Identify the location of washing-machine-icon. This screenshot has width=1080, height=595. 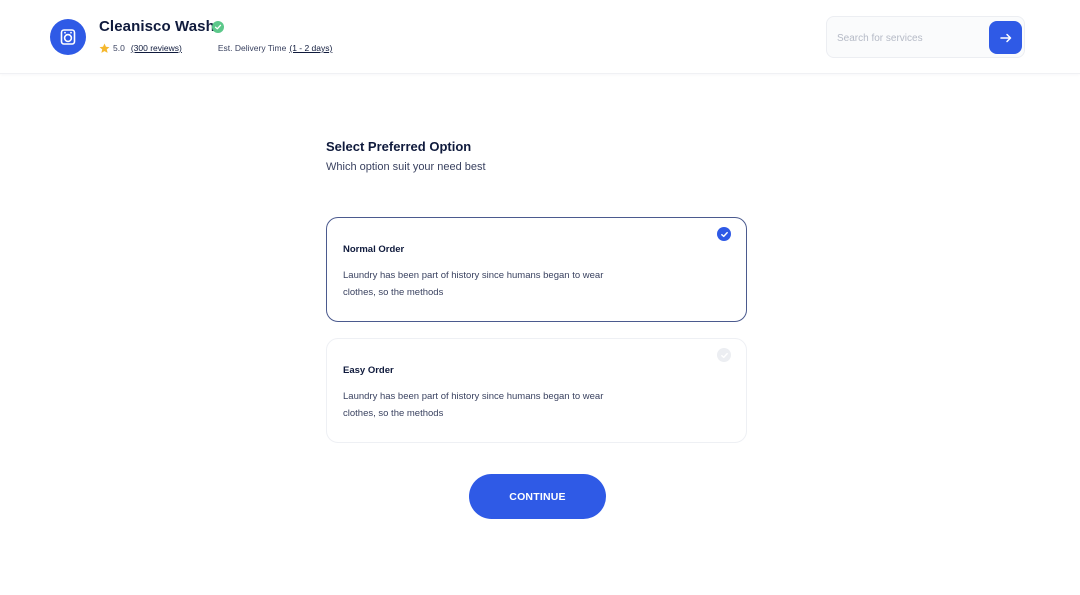
(68, 37).